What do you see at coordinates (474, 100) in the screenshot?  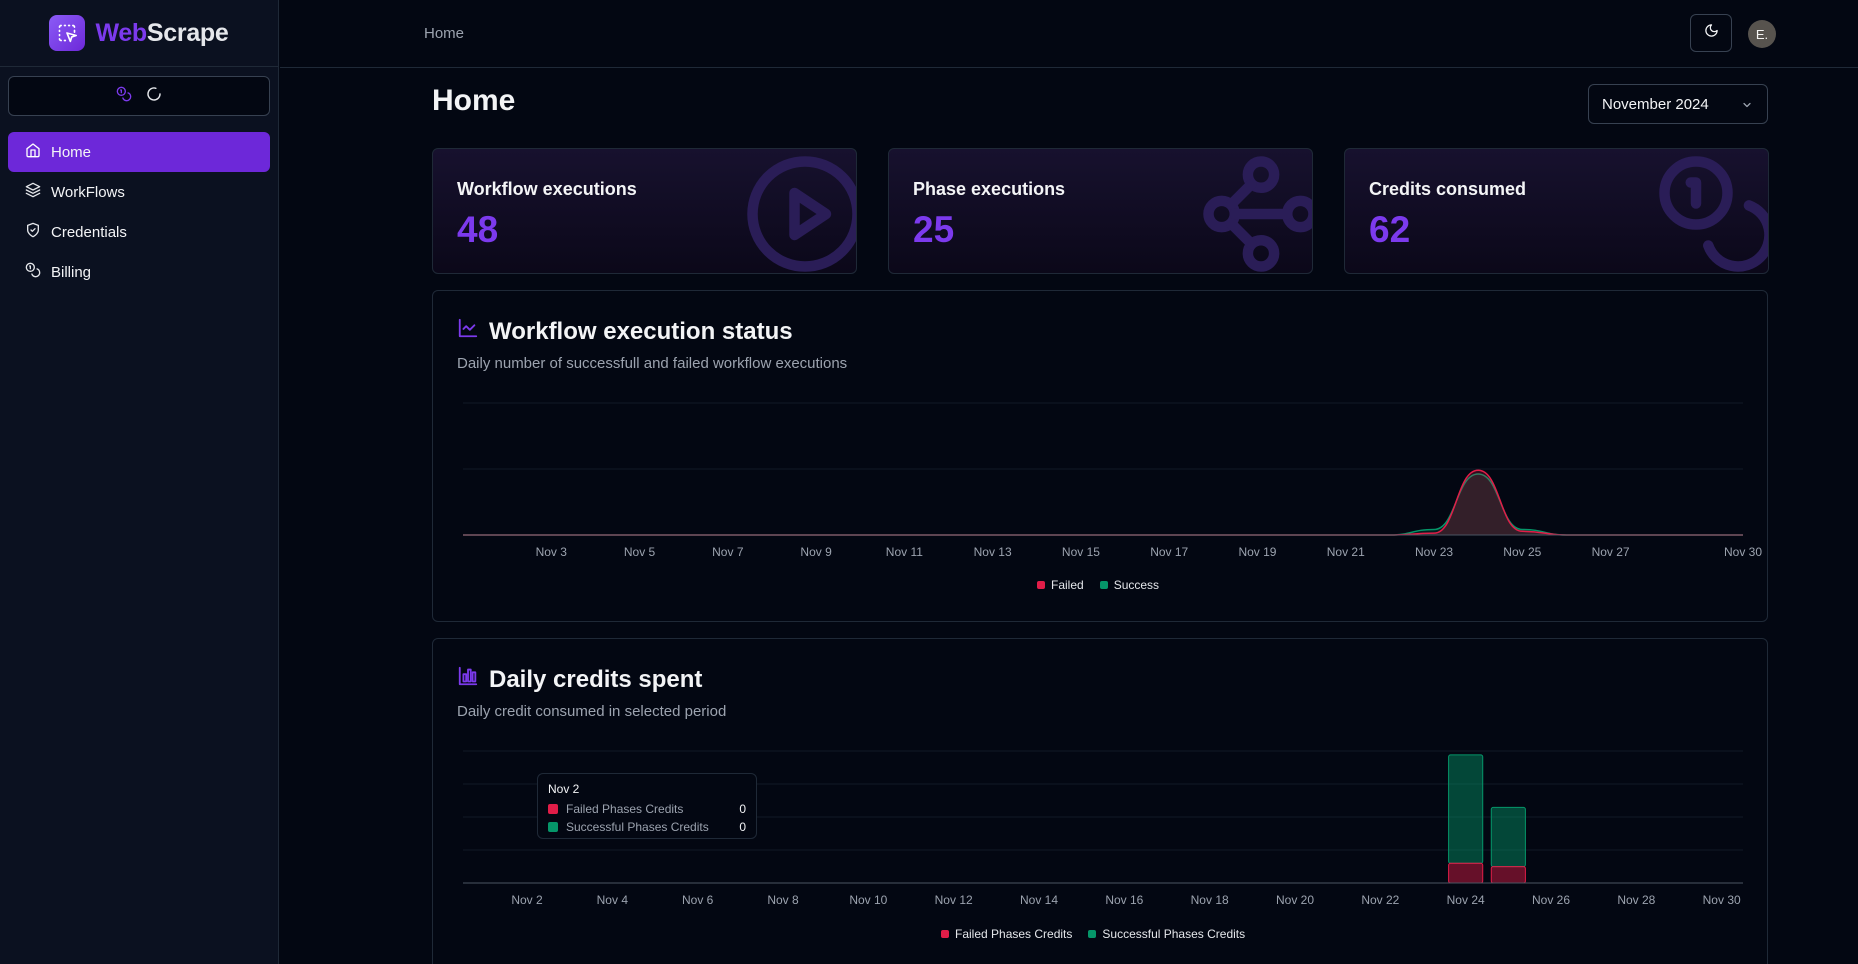 I see `page-title: Home` at bounding box center [474, 100].